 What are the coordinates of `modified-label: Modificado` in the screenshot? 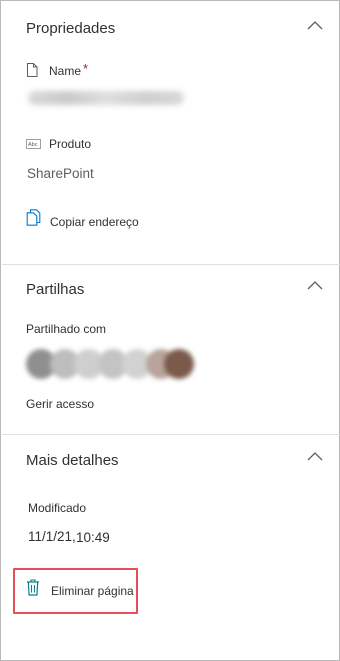 It's located at (57, 508).